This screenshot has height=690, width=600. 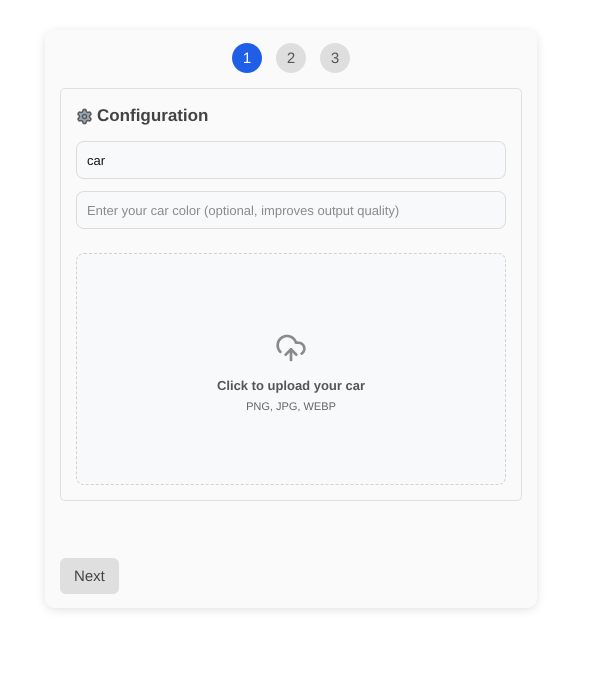 I want to click on step-indicator: 2, so click(x=291, y=58).